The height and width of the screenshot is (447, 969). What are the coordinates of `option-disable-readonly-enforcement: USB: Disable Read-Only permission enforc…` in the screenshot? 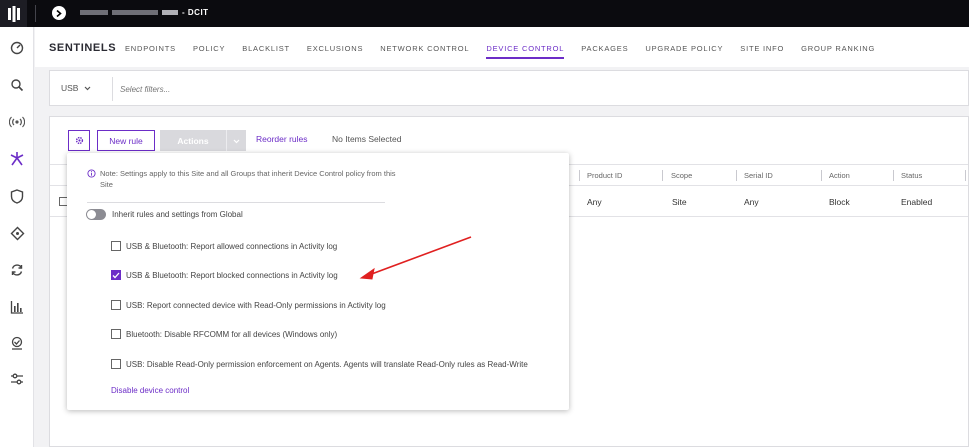 It's located at (319, 364).